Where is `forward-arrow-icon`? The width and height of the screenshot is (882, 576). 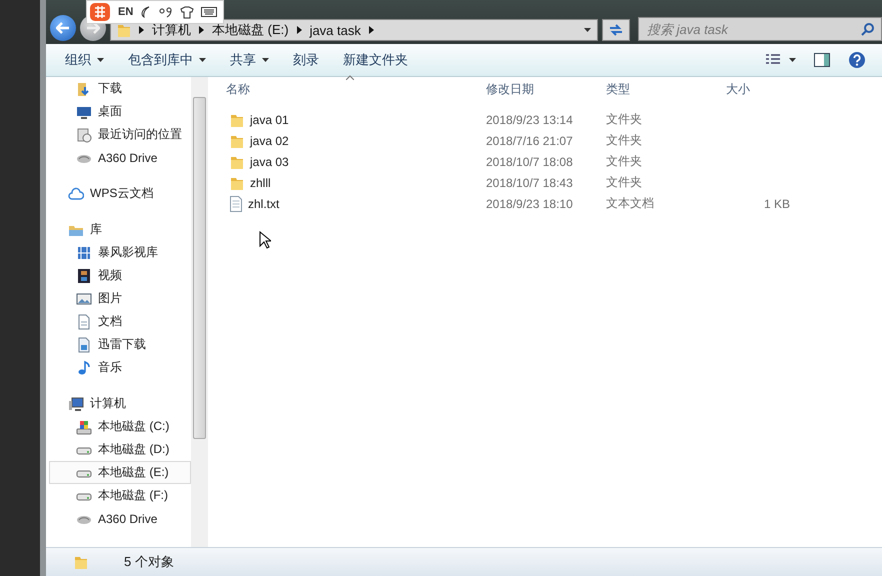
forward-arrow-icon is located at coordinates (93, 28).